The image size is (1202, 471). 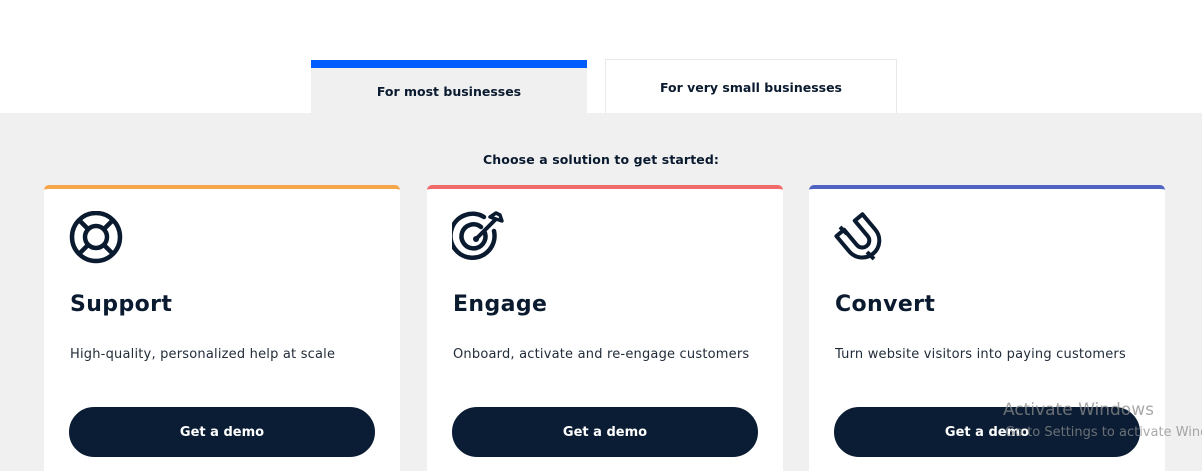 What do you see at coordinates (751, 86) in the screenshot?
I see `tab-very-small-businesses: For very small businesses` at bounding box center [751, 86].